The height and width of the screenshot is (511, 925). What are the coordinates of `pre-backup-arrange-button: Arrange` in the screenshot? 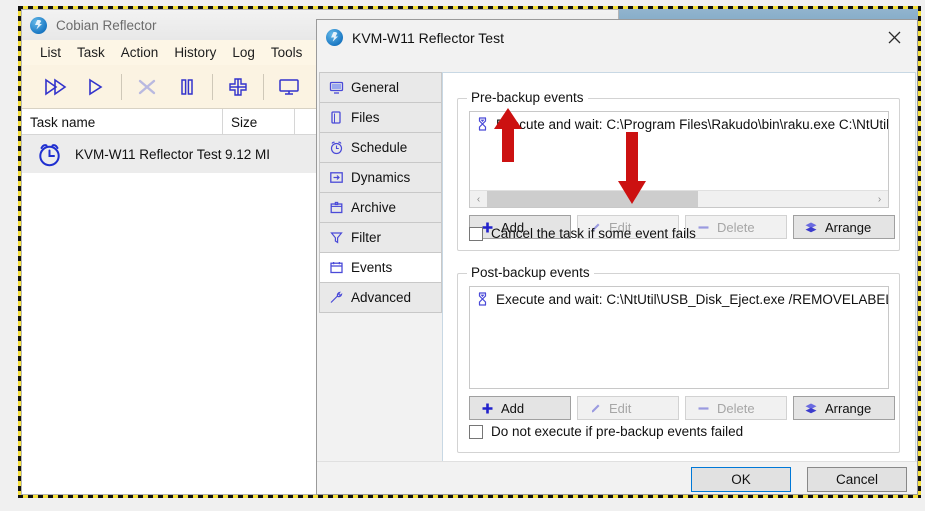 It's located at (844, 227).